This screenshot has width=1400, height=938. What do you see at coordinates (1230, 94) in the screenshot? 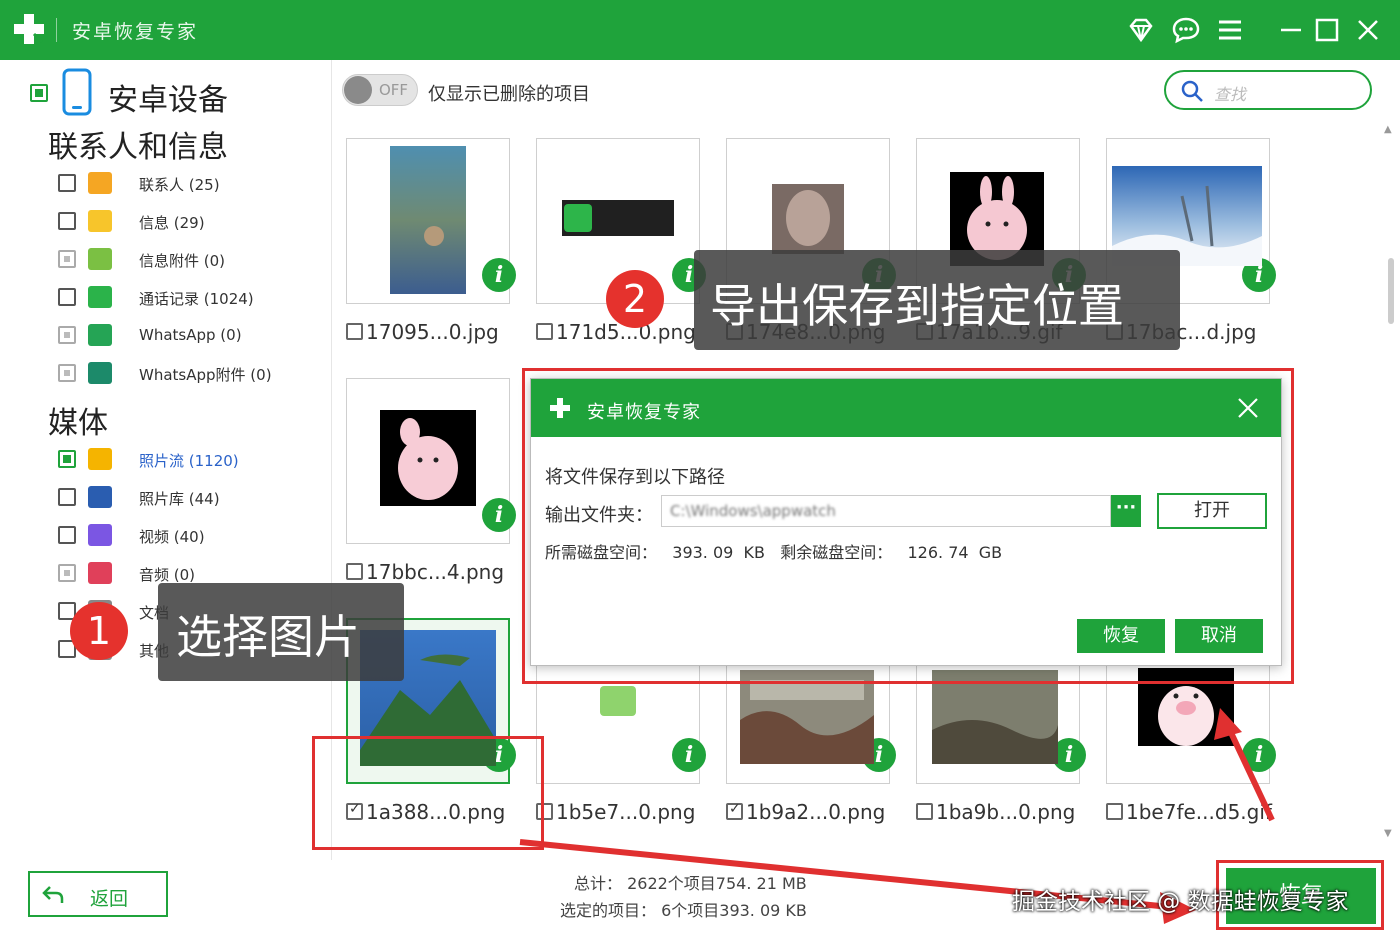
I see `search-placeholder: 查找` at bounding box center [1230, 94].